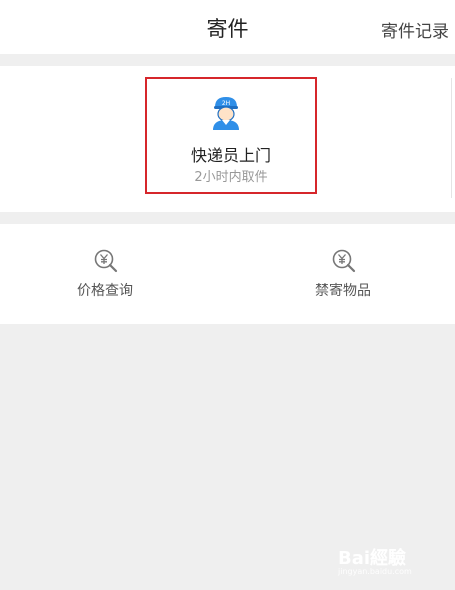 The height and width of the screenshot is (590, 455). What do you see at coordinates (375, 571) in the screenshot?
I see `watermark-url: jingyan.baidu.com` at bounding box center [375, 571].